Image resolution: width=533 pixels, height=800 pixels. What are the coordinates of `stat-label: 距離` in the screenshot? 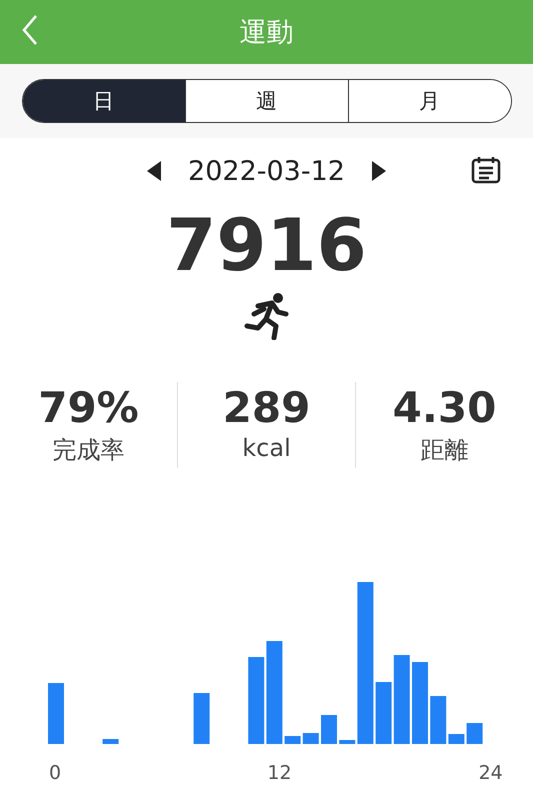 It's located at (444, 450).